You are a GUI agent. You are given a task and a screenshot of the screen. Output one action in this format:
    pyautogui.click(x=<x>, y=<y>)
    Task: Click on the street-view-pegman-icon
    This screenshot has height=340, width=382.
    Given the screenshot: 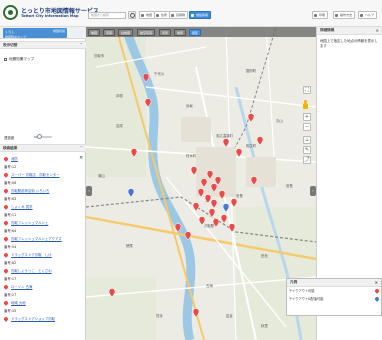 What is the action you would take?
    pyautogui.click(x=305, y=104)
    